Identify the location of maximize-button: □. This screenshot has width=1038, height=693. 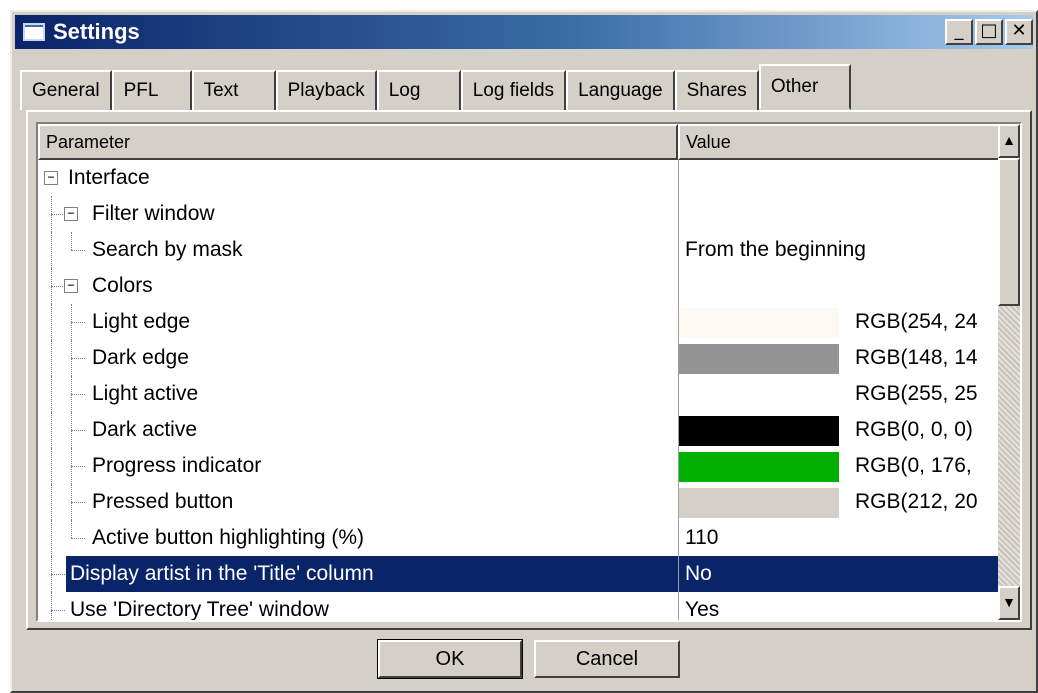
(989, 32).